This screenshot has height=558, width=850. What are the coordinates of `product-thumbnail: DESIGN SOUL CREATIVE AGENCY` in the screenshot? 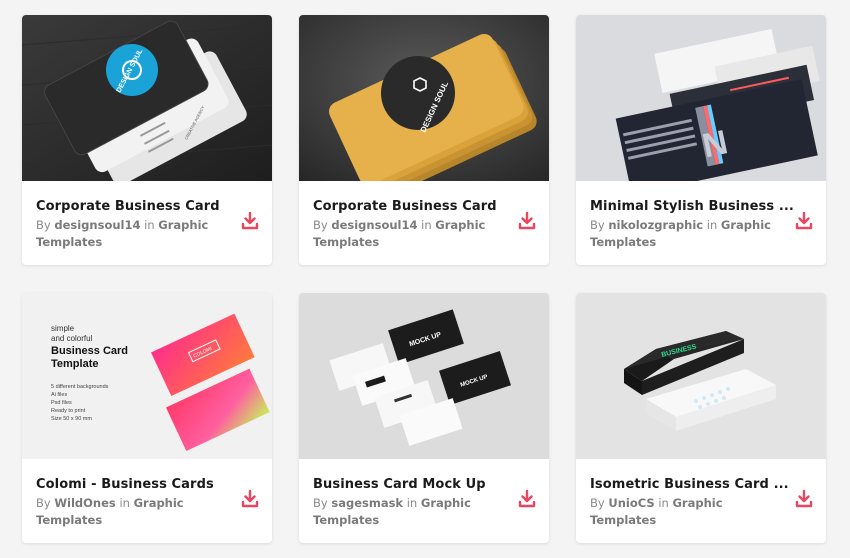 It's located at (147, 98).